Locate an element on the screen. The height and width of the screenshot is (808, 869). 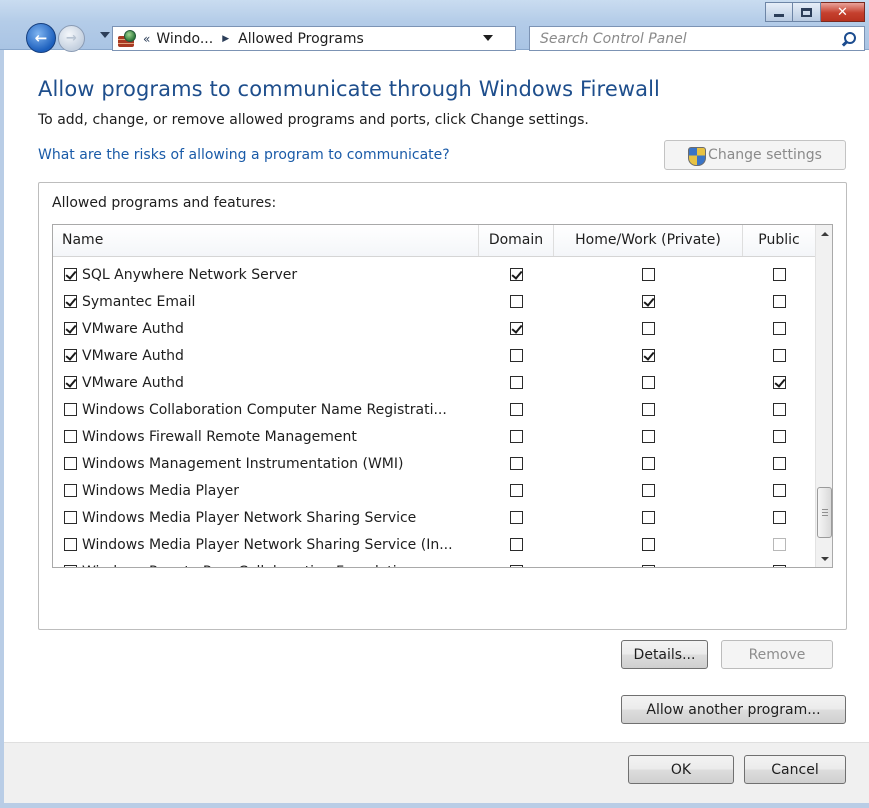
program-row: SQL Anywhere Network Server is located at coordinates (434, 274).